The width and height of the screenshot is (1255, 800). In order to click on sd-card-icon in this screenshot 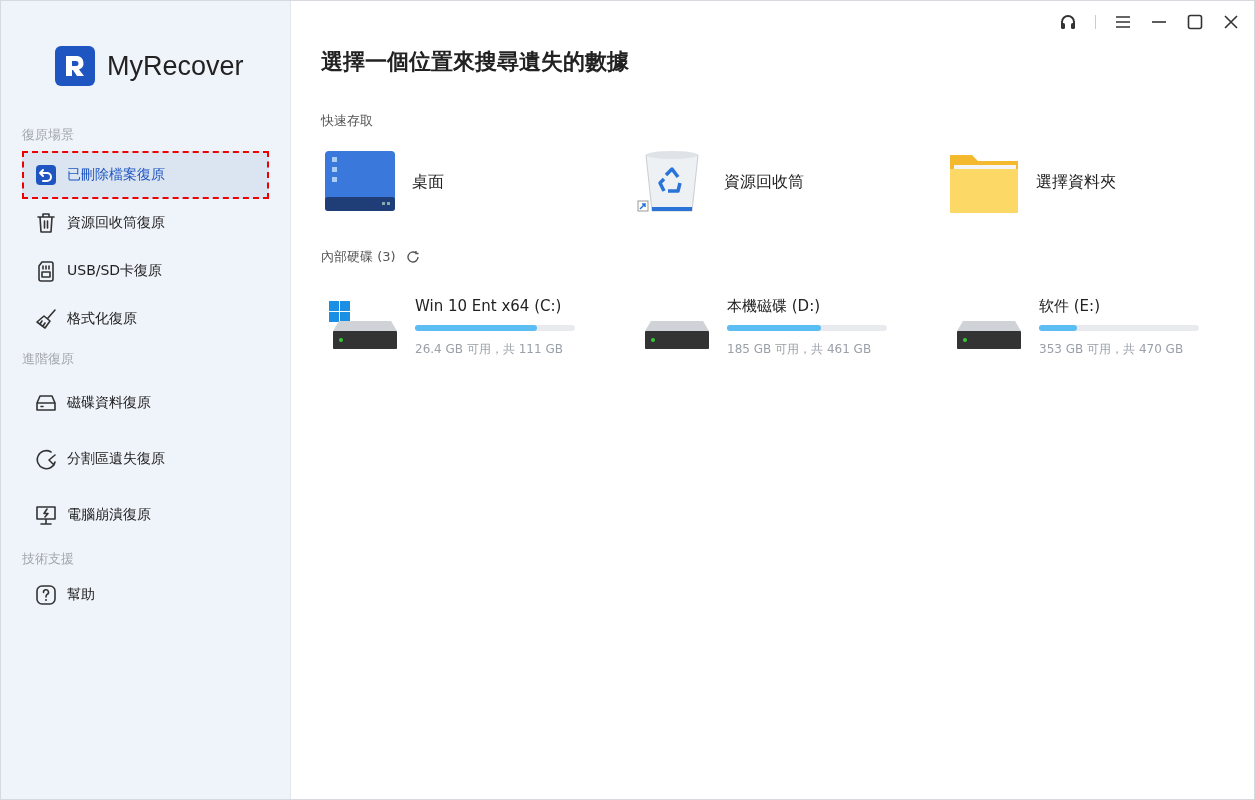, I will do `click(46, 271)`.